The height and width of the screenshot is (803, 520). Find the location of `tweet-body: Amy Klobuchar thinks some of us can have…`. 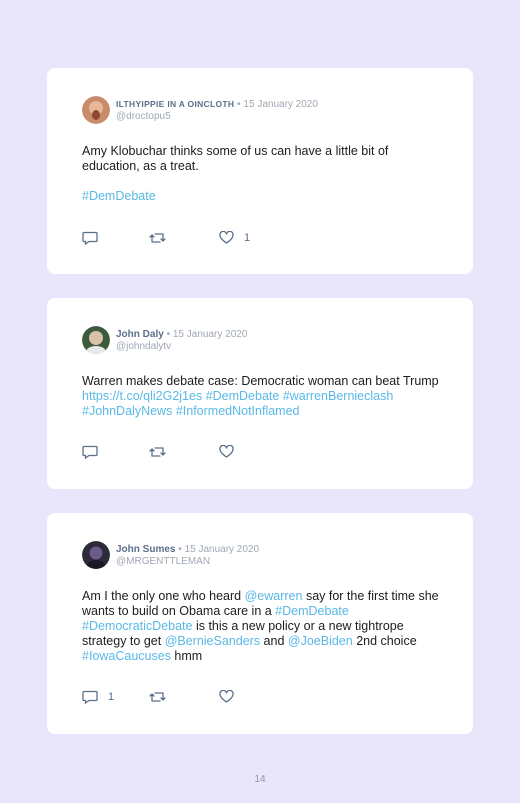

tweet-body: Amy Klobuchar thinks some of us can have… is located at coordinates (262, 174).